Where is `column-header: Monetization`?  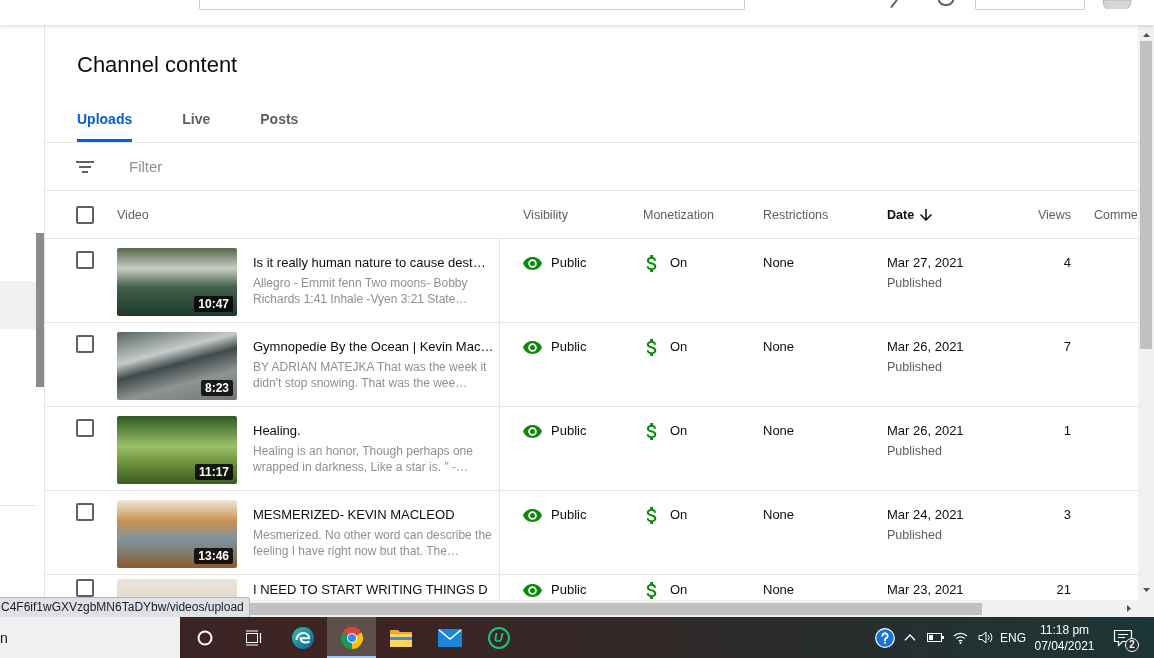
column-header: Monetization is located at coordinates (678, 214).